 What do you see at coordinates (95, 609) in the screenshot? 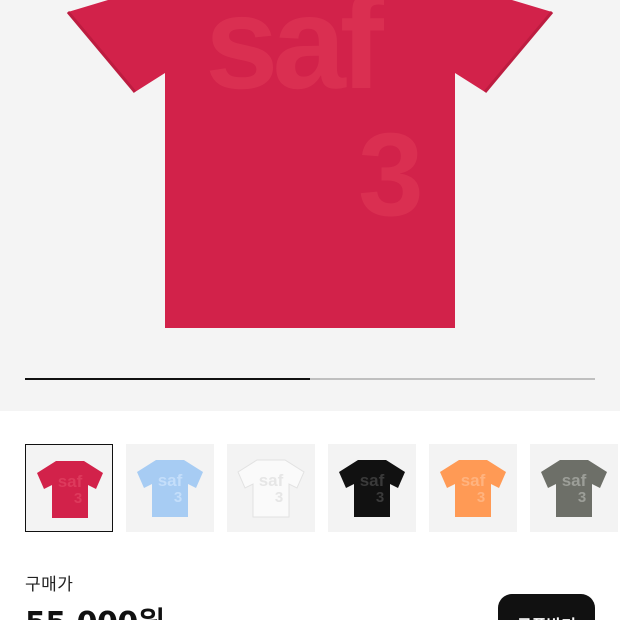
I see `price-value: 55,000원` at bounding box center [95, 609].